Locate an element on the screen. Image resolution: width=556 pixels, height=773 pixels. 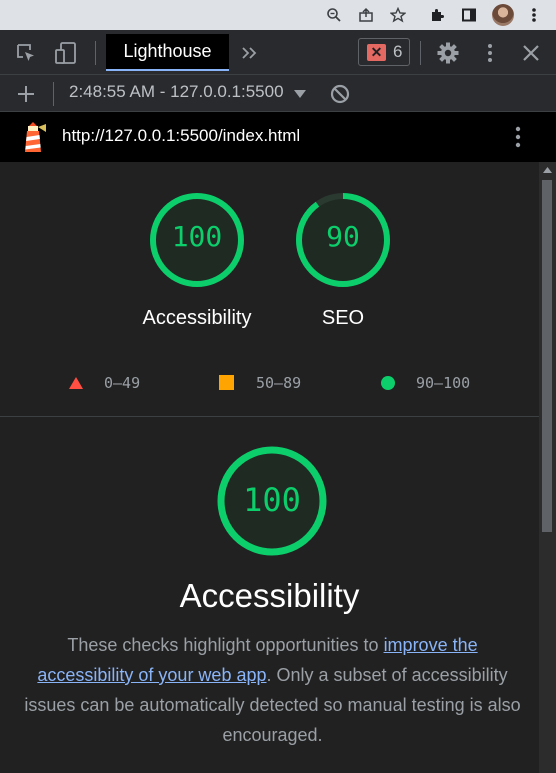
new-report-plus-icon is located at coordinates (26, 94).